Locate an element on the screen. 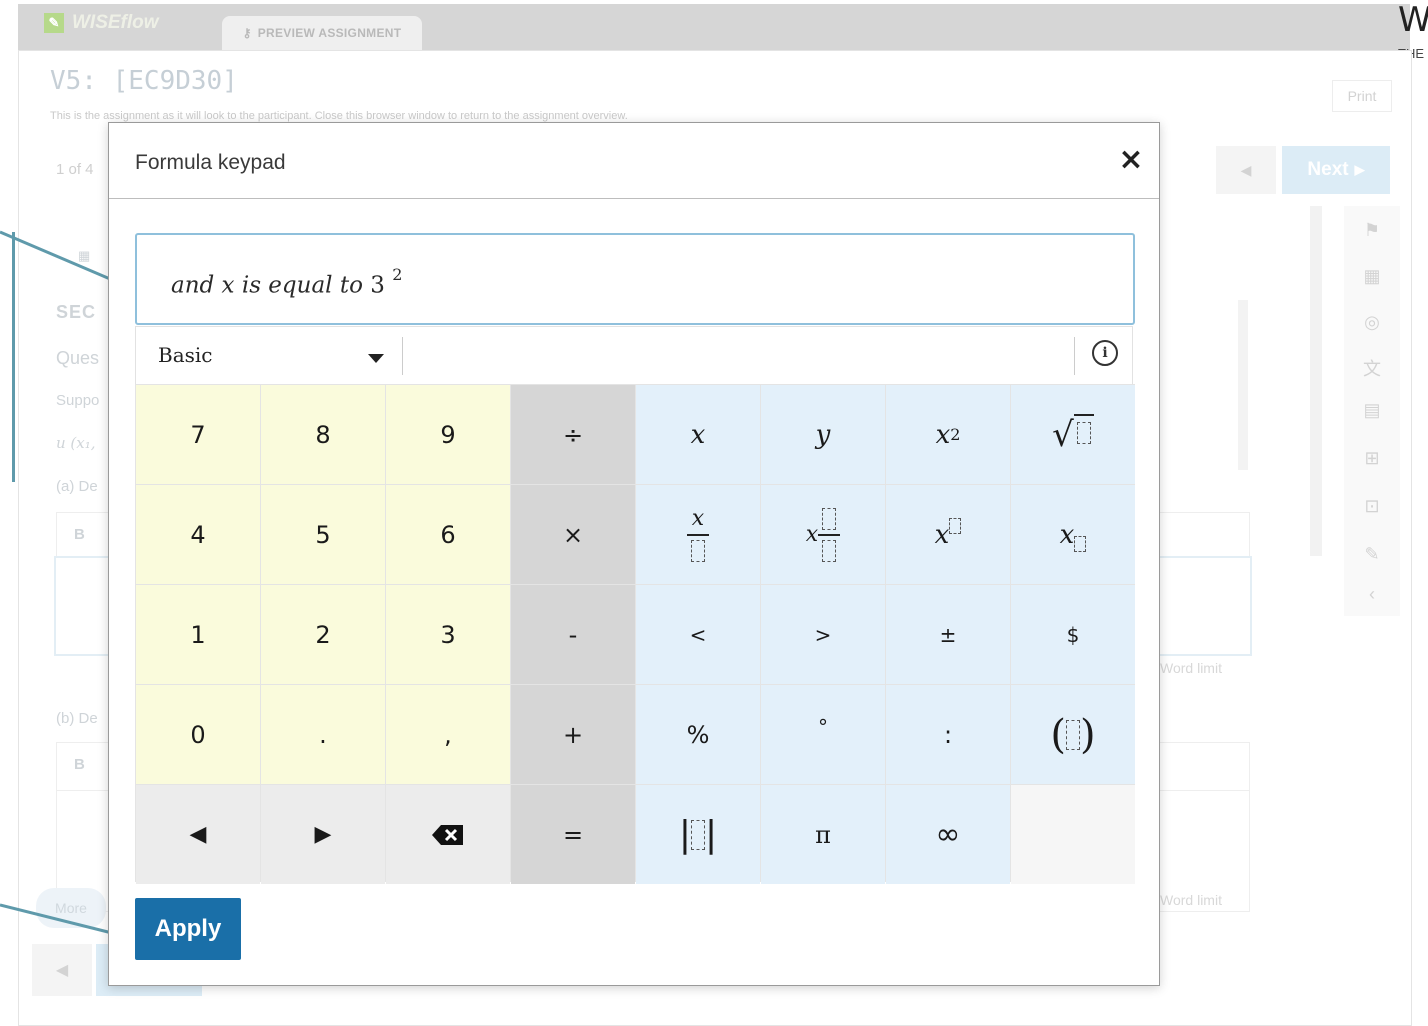  x-squared-exponent: 2 is located at coordinates (955, 434).